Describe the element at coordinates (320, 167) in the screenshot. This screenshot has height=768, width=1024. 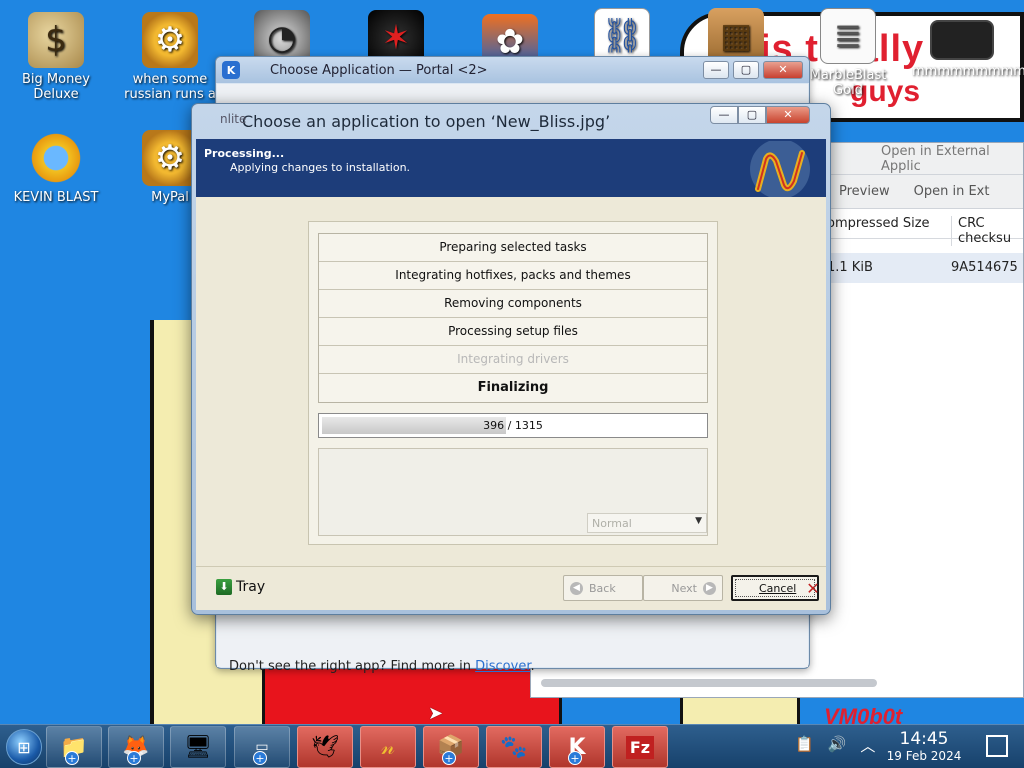
I see `header-subtitle: Applying changes to installation.` at that location.